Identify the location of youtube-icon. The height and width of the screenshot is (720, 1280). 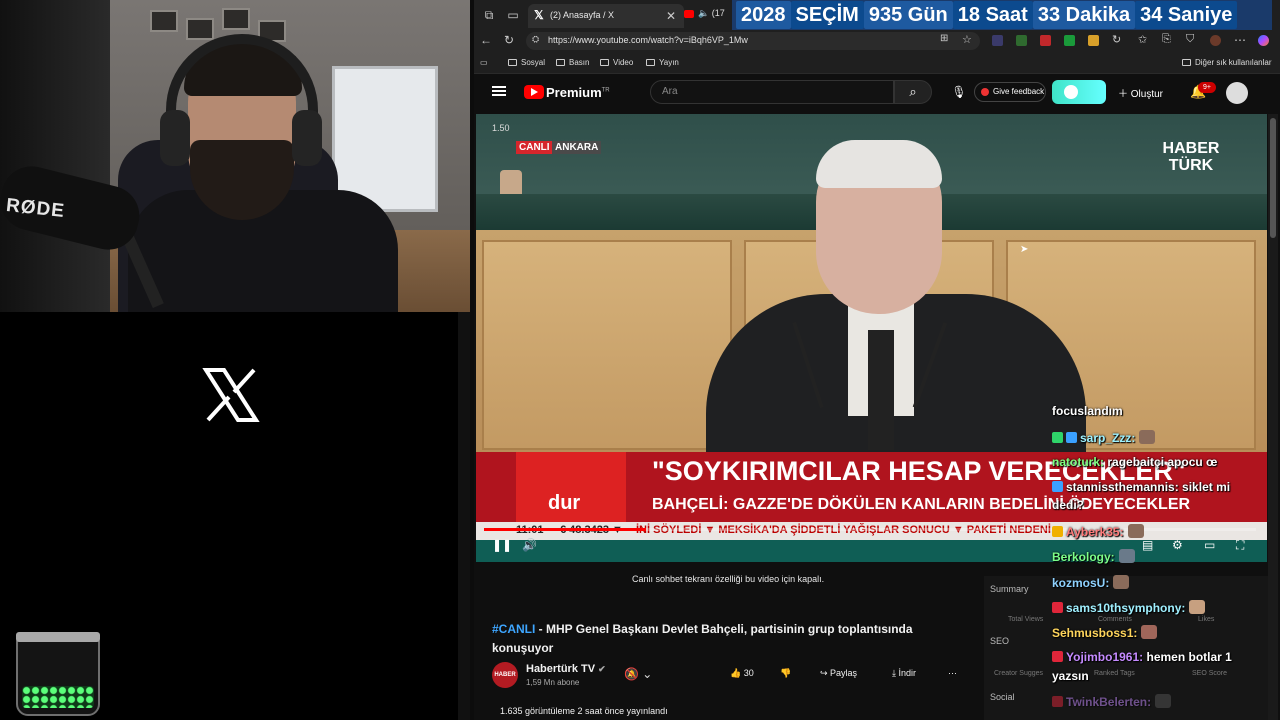
(689, 13).